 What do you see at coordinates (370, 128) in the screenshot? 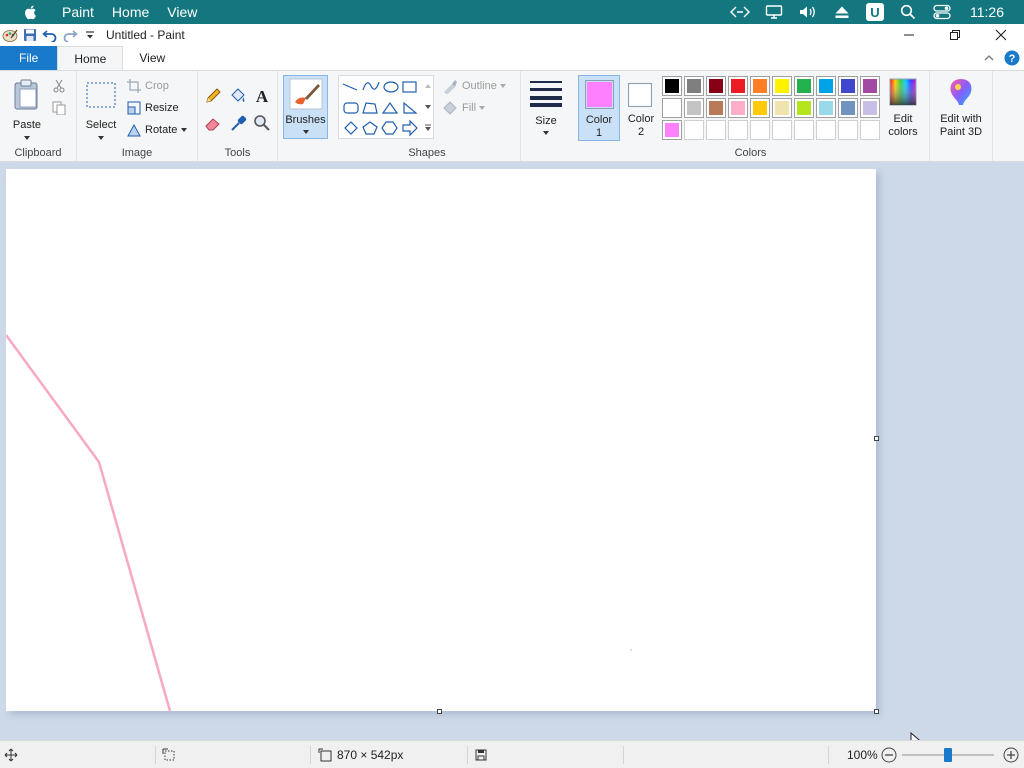
I see `pentagon-shape-icon` at bounding box center [370, 128].